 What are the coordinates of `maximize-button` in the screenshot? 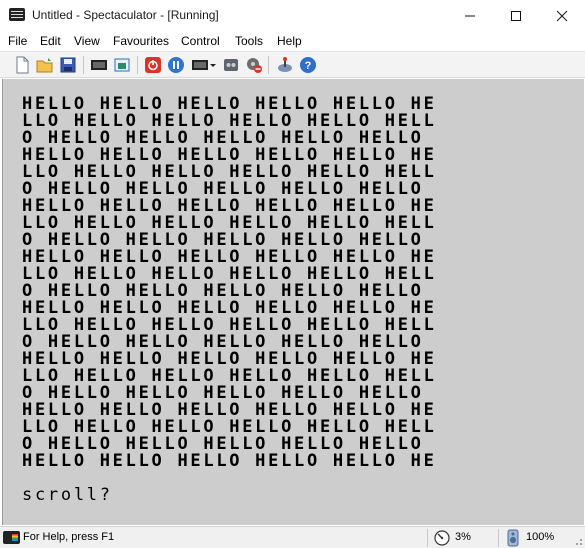 It's located at (516, 16).